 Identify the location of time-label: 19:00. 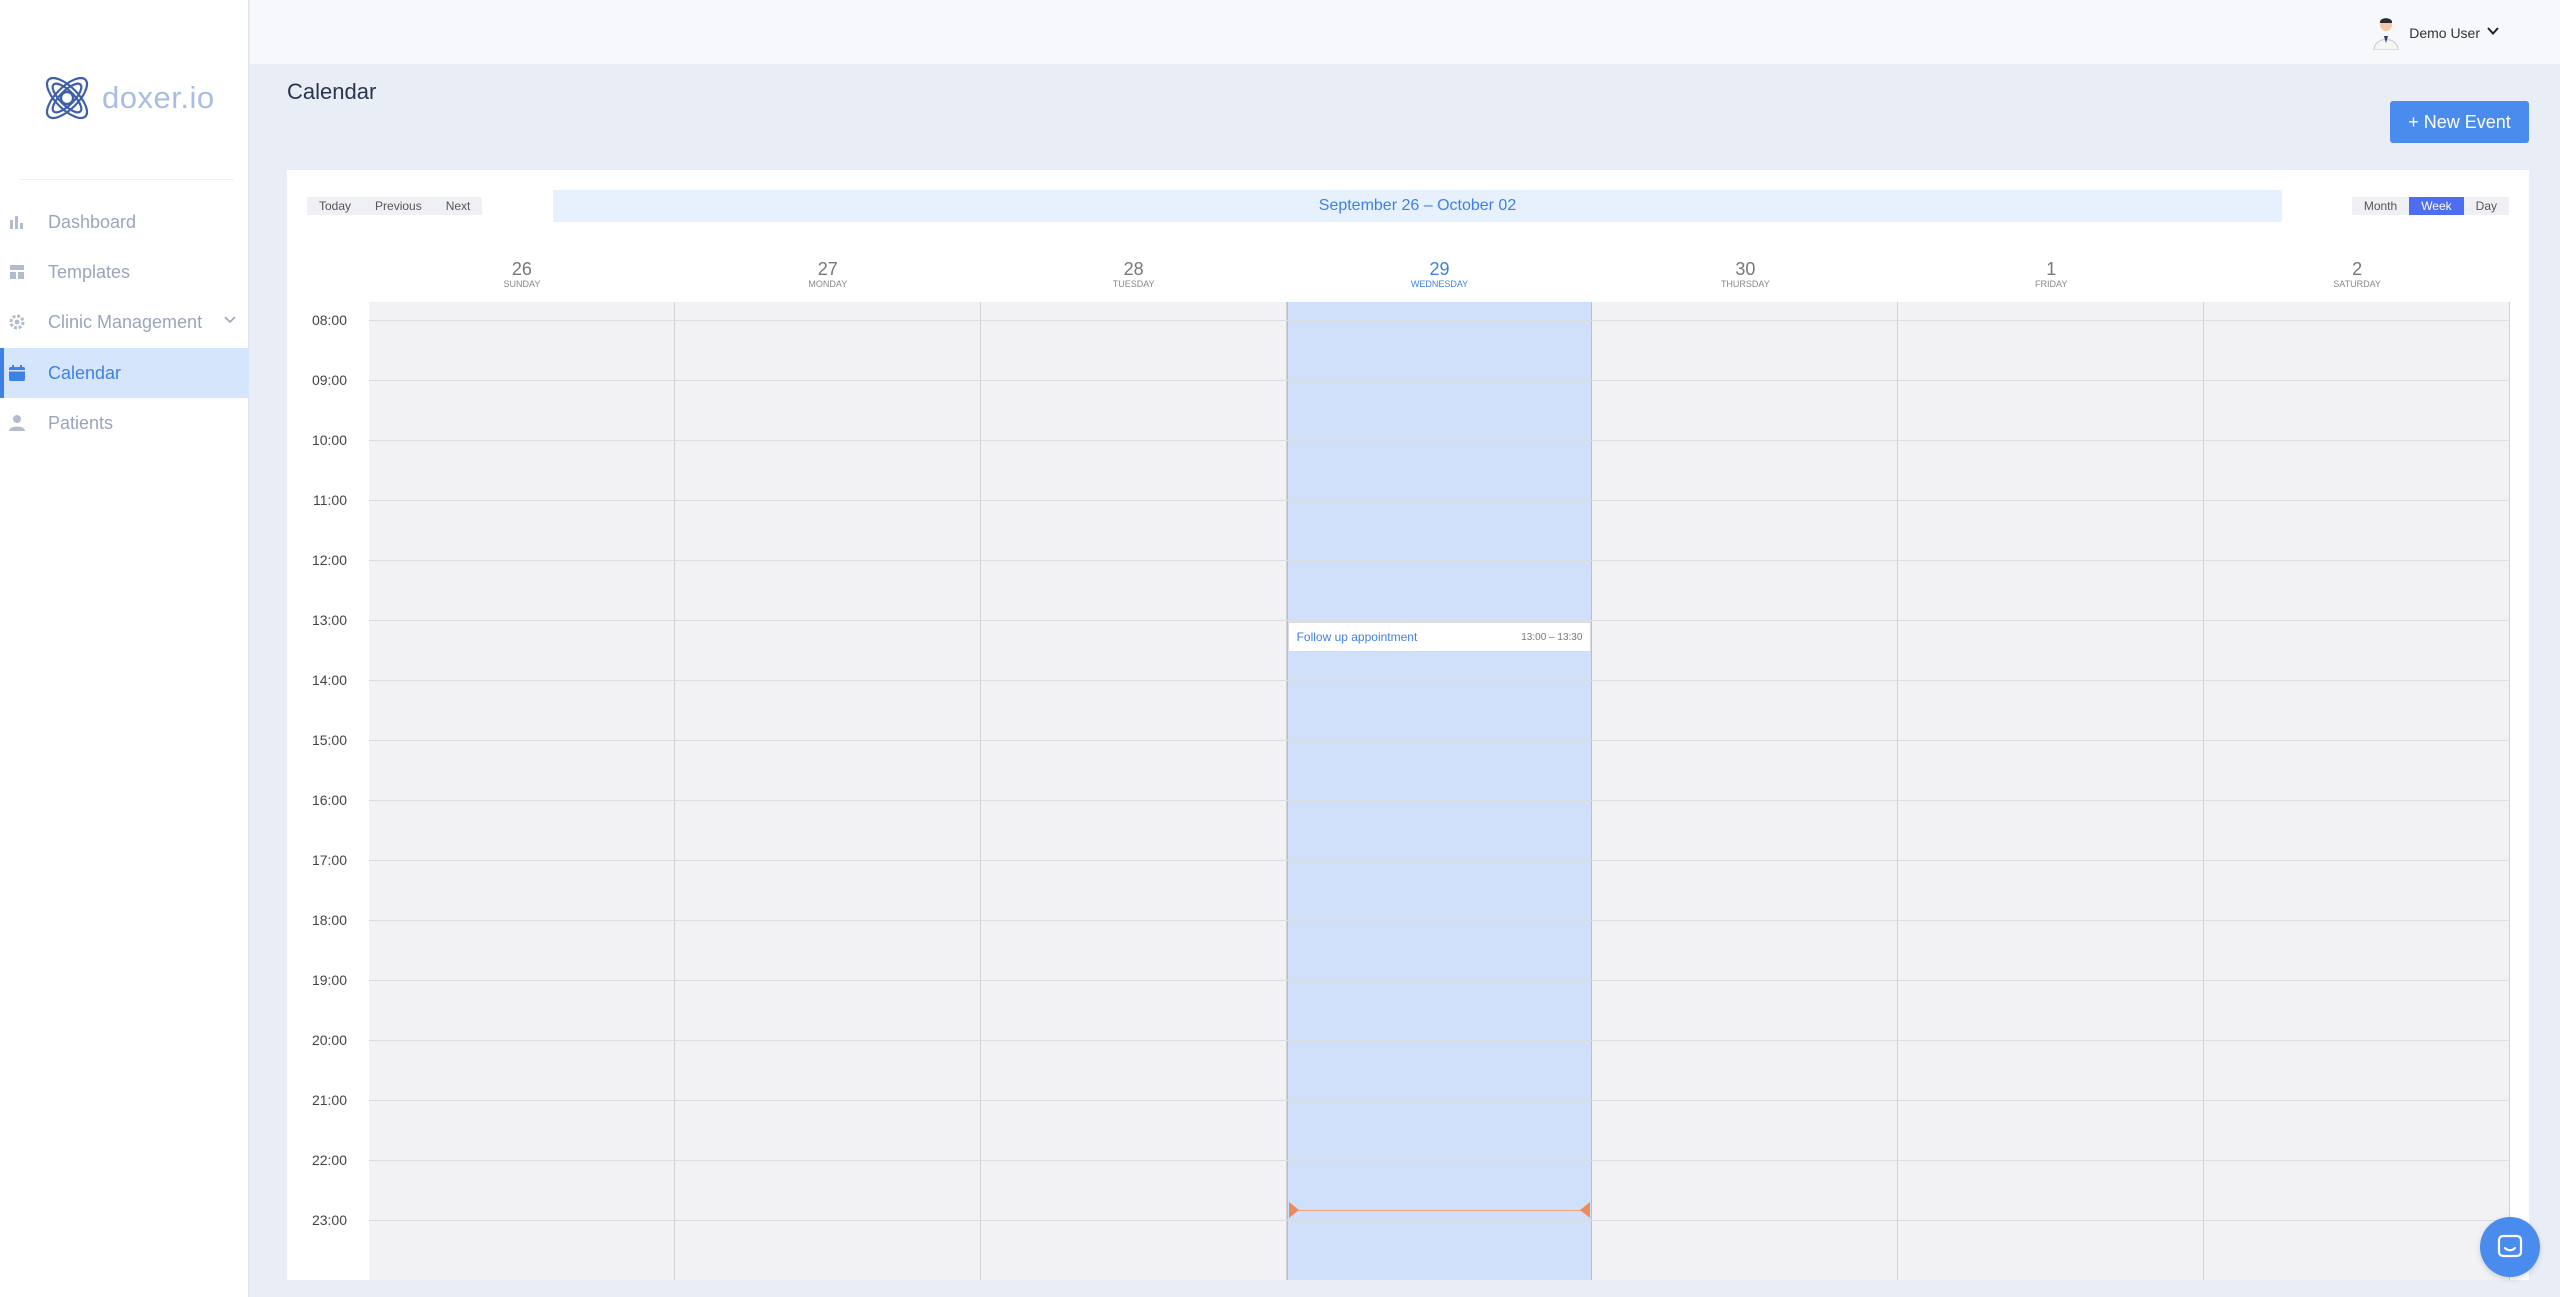
(329, 980).